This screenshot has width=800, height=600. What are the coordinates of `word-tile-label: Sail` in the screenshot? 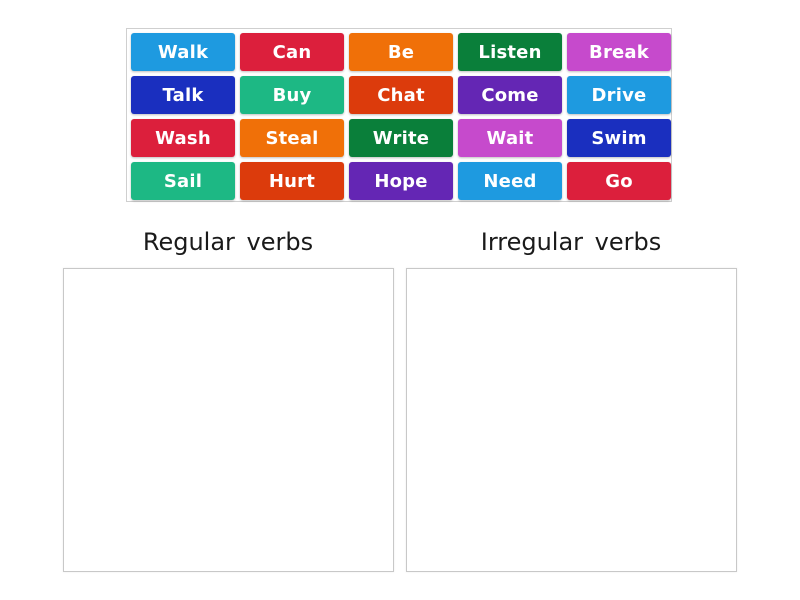 It's located at (183, 181).